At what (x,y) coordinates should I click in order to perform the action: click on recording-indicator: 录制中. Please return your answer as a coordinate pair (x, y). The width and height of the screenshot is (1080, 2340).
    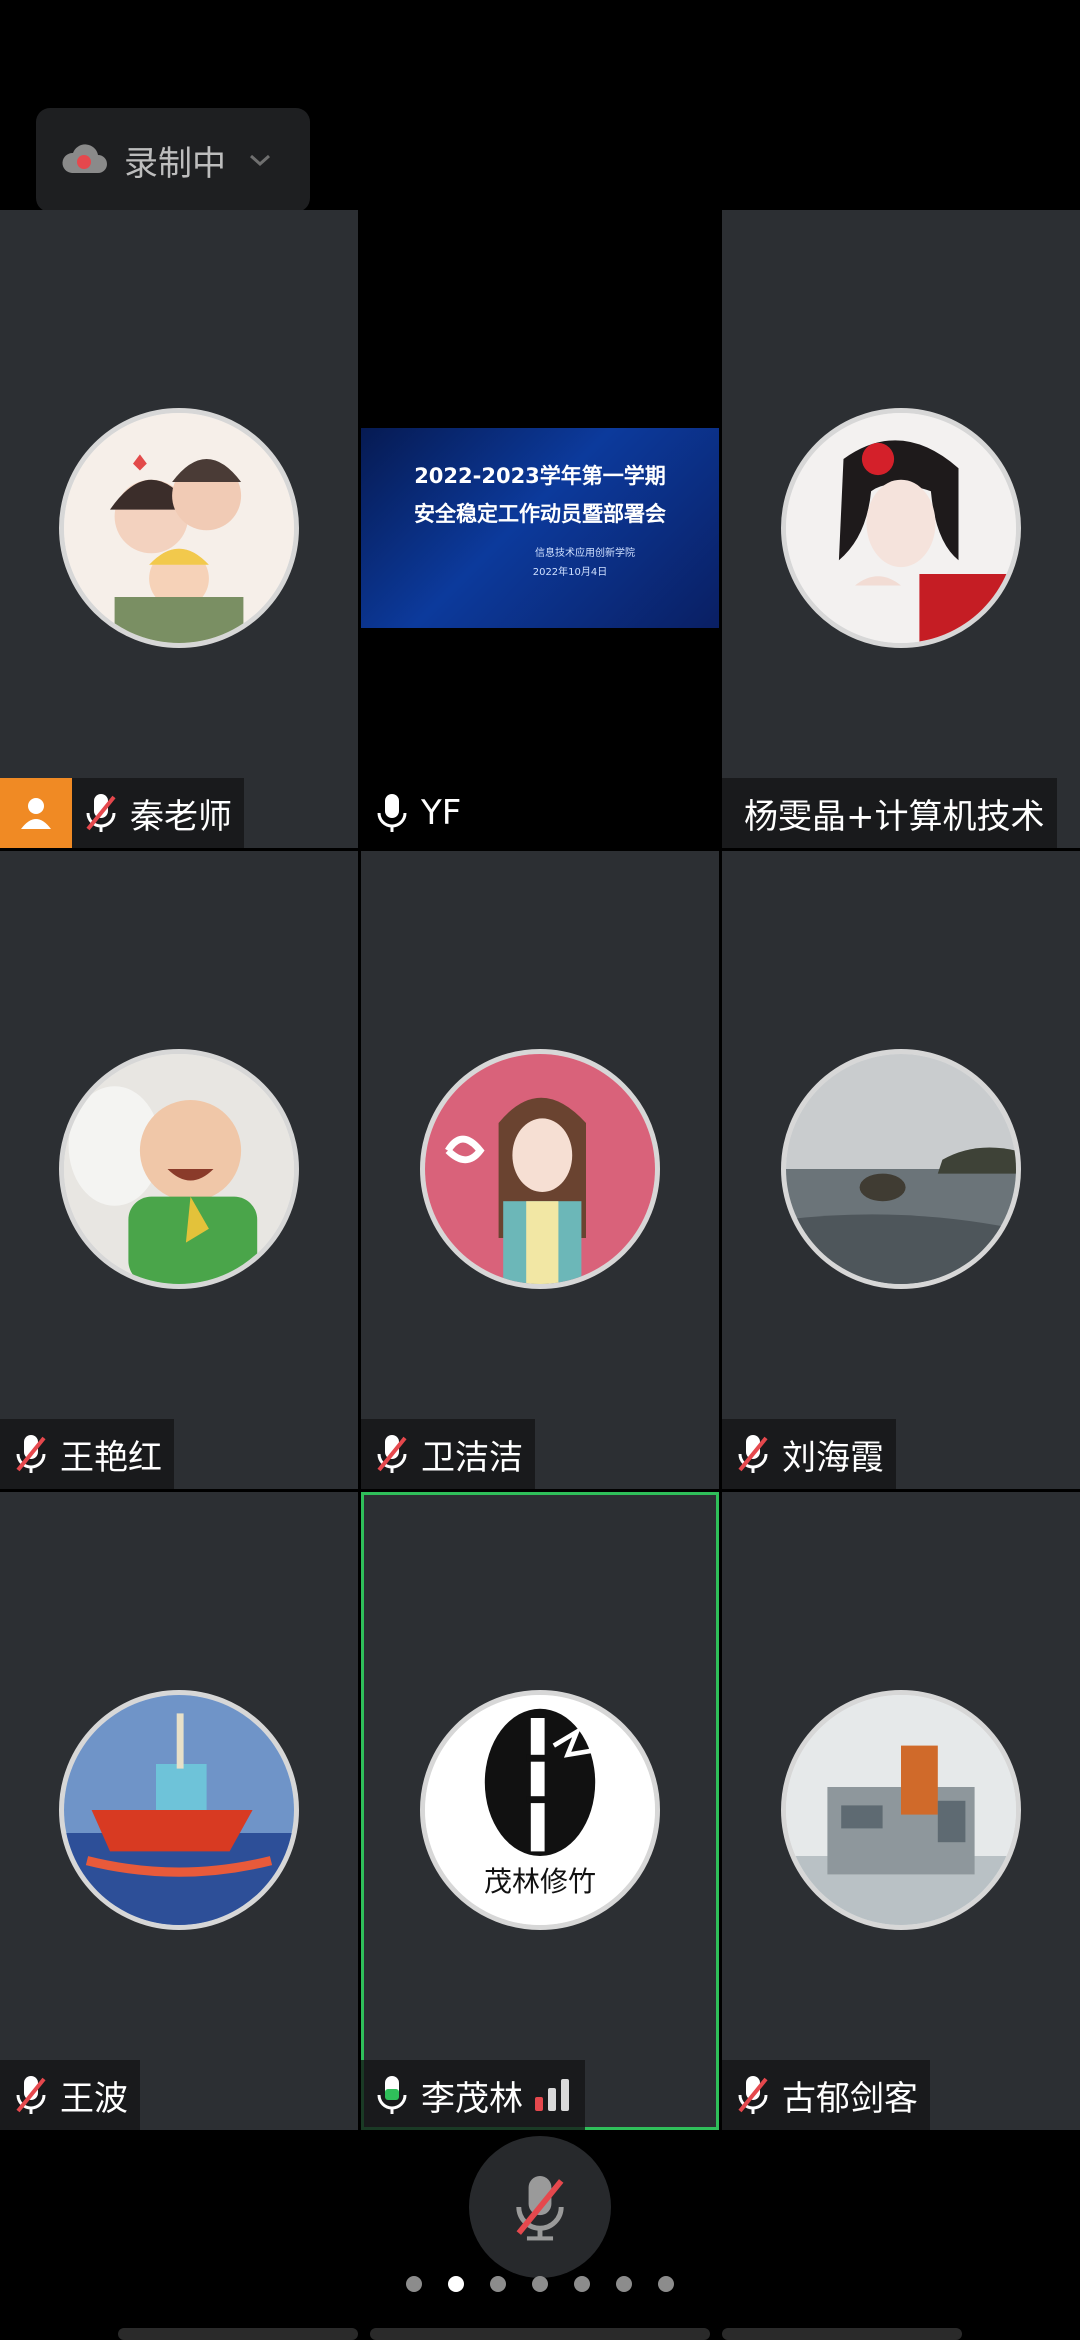
    Looking at the image, I should click on (173, 160).